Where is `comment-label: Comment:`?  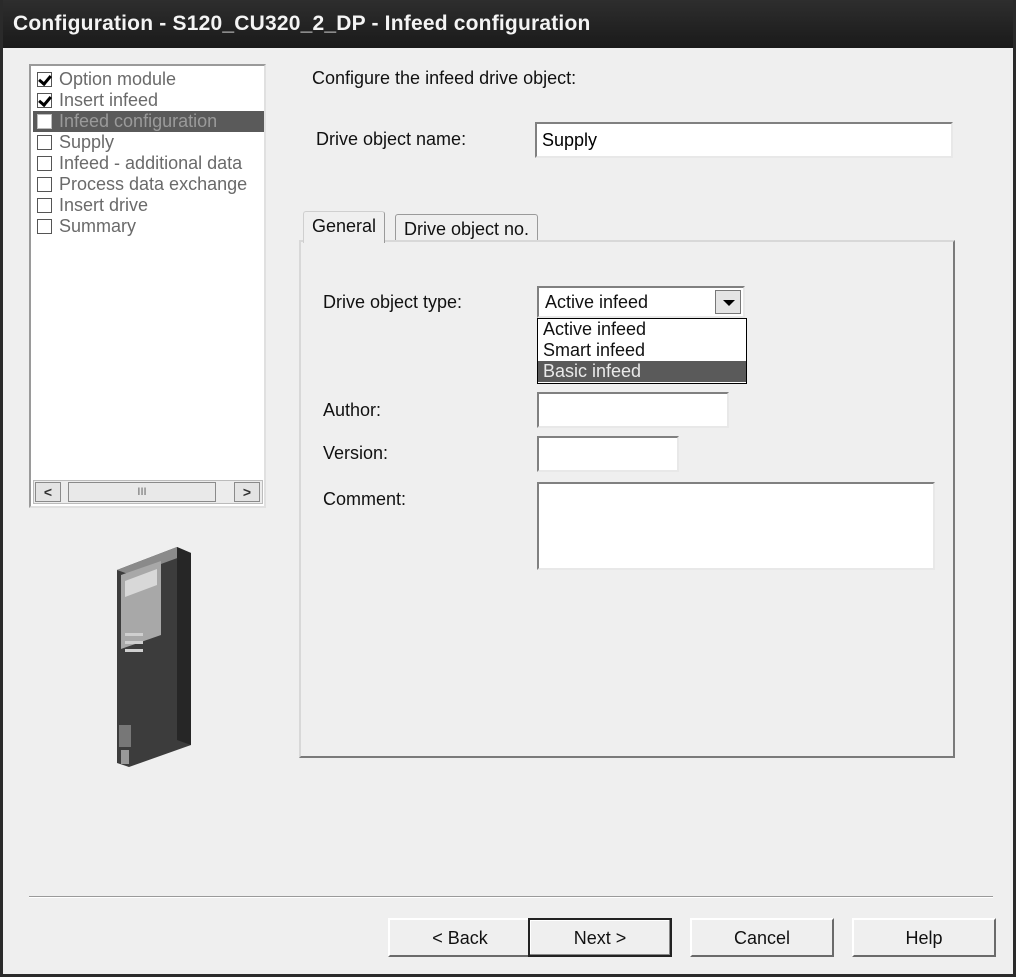
comment-label: Comment: is located at coordinates (365, 499).